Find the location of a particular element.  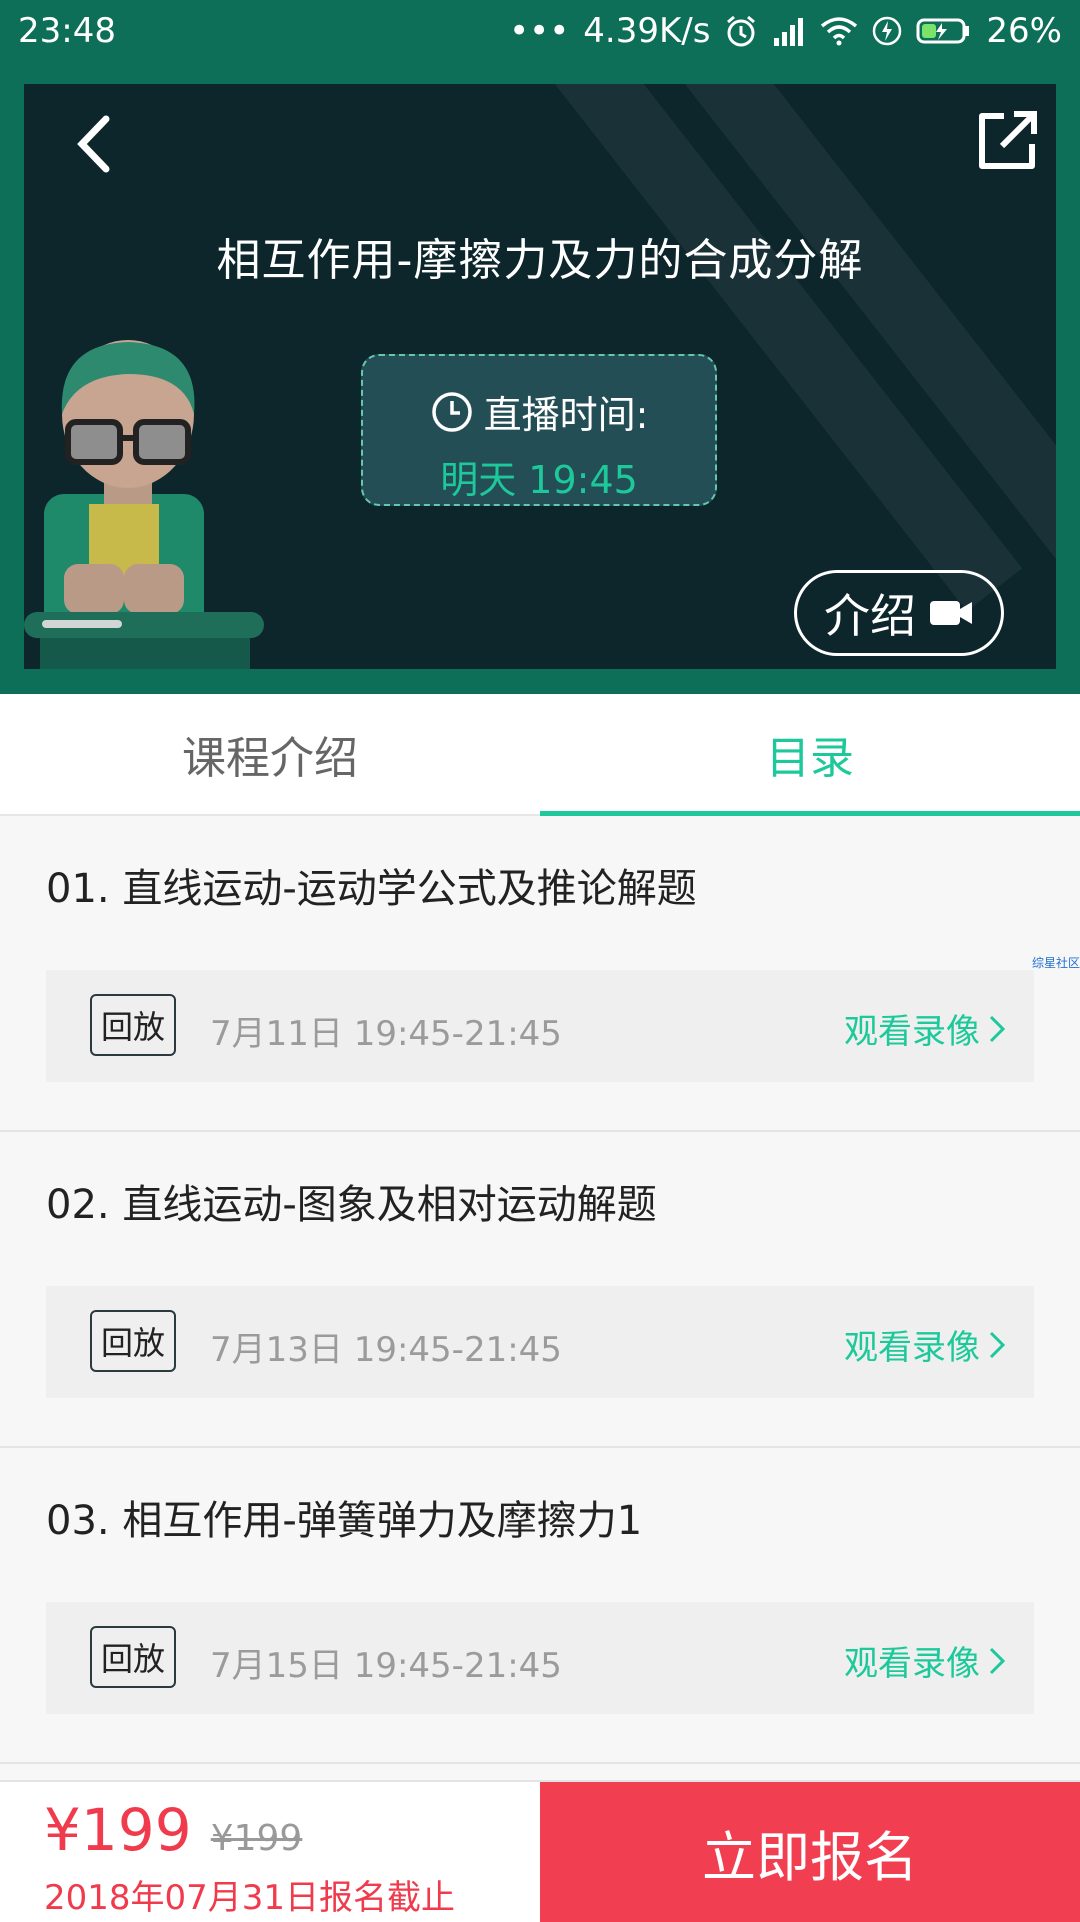

teacher-illustration is located at coordinates (154, 496).